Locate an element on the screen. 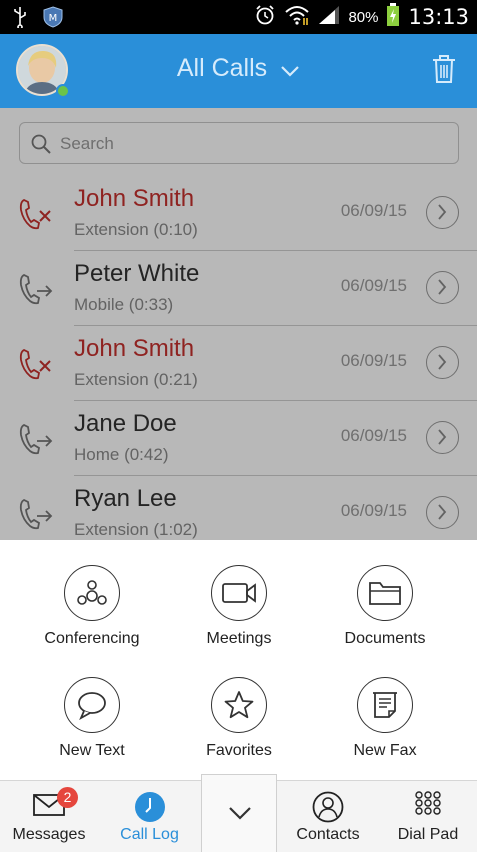 The image size is (477, 852). favorites-button: Favorites is located at coordinates (239, 718).